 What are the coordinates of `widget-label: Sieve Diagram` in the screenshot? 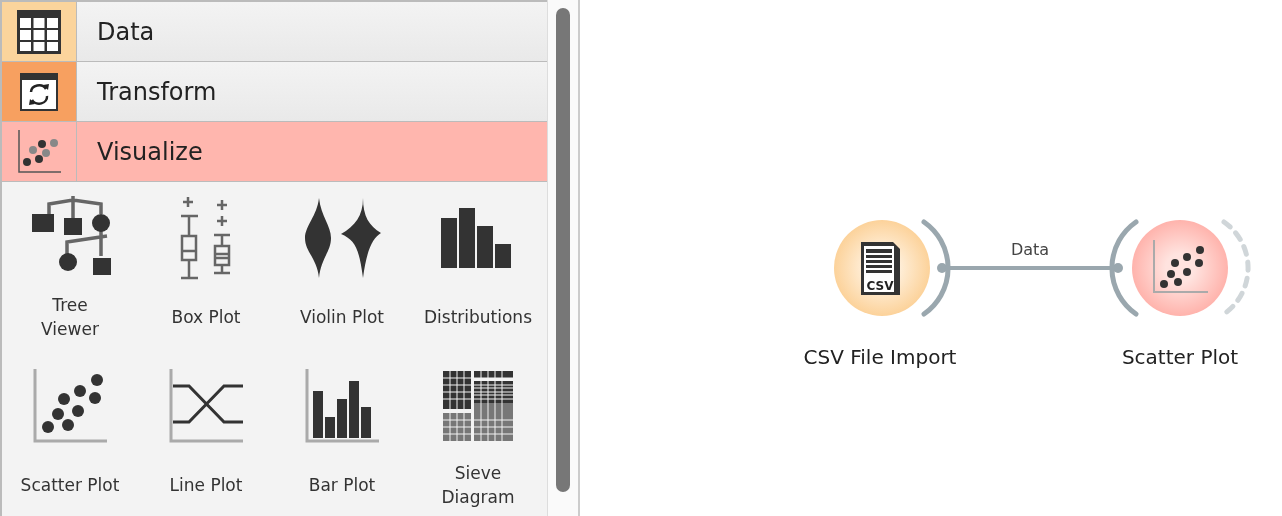 It's located at (478, 485).